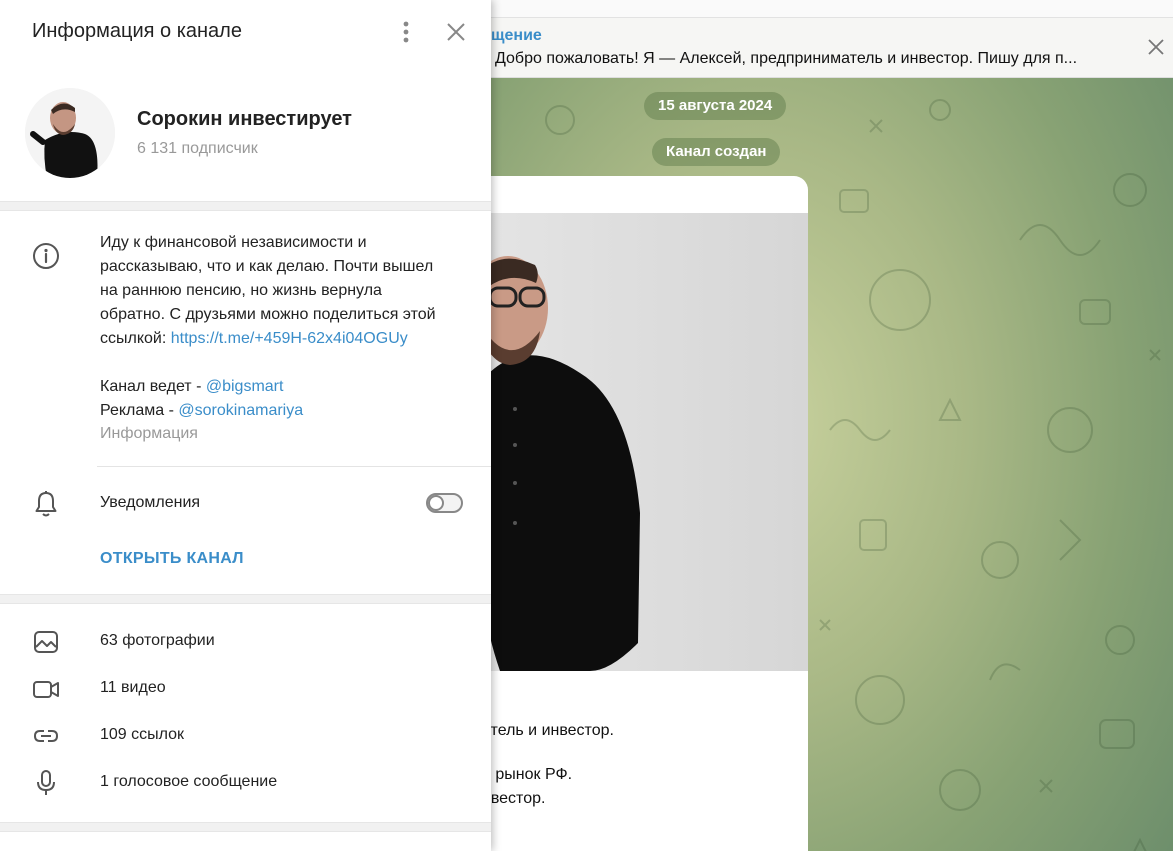 The height and width of the screenshot is (851, 1173). Describe the element at coordinates (137, 31) in the screenshot. I see `panel-title: Информация о канале` at that location.